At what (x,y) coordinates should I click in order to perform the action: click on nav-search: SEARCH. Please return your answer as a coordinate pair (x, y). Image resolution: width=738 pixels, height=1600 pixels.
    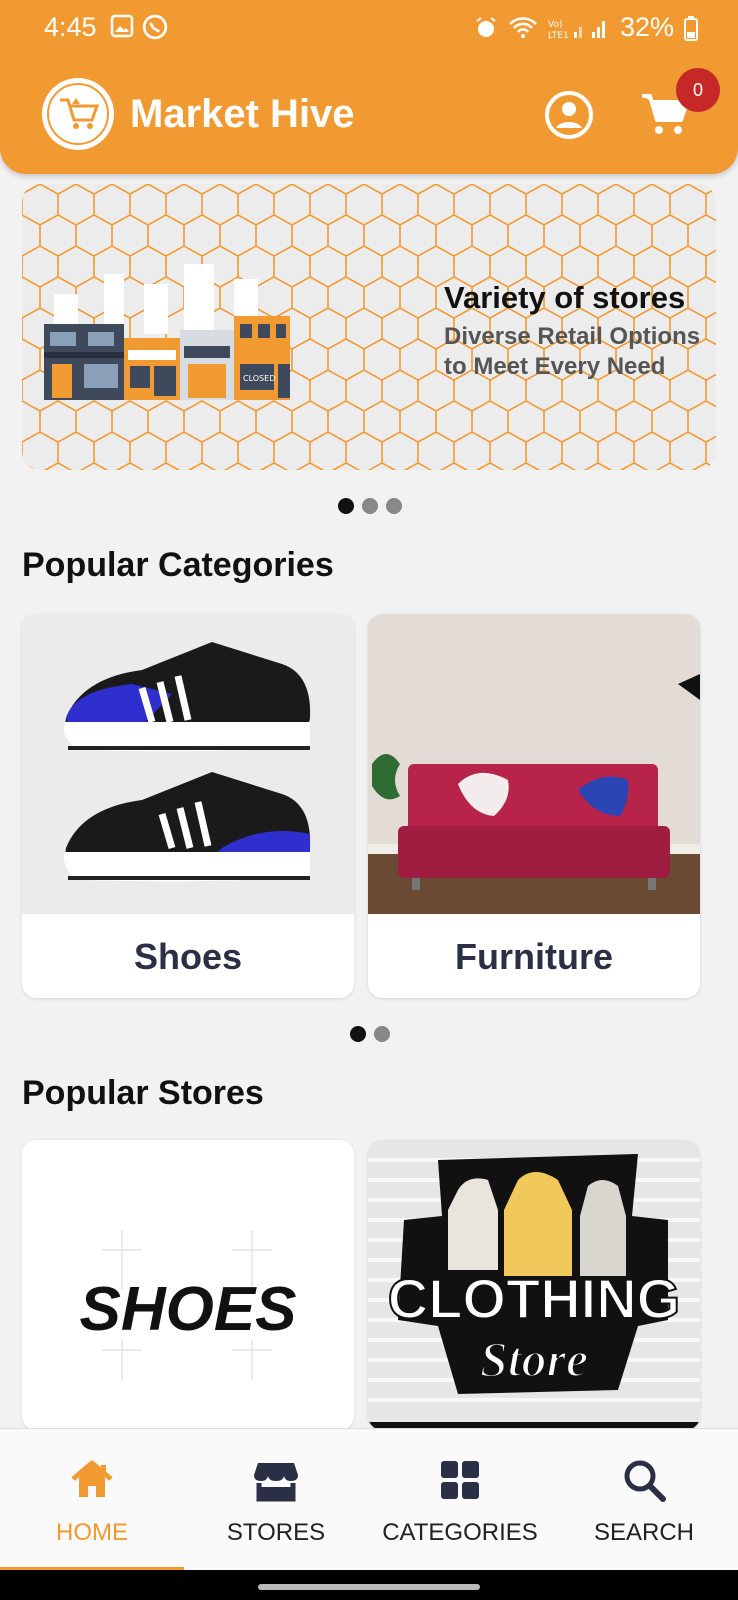
    Looking at the image, I should click on (644, 1500).